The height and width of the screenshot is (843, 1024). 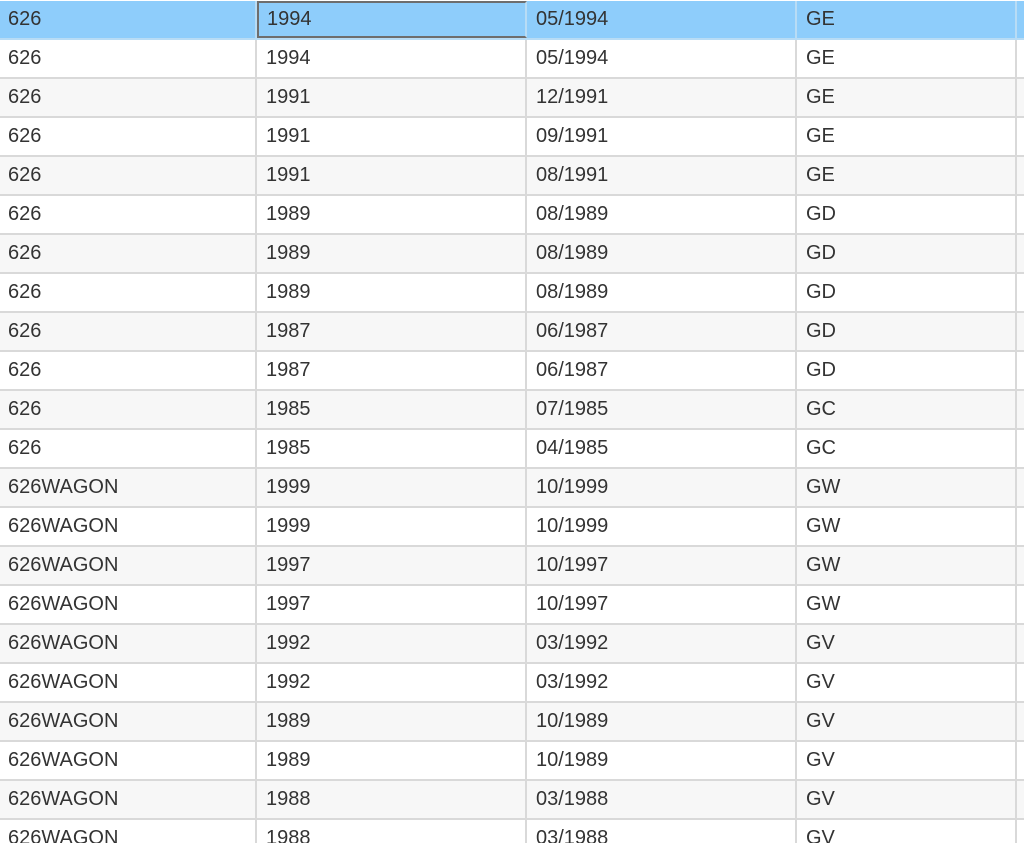 I want to click on table-row: 626 1991 12/1991 GE, so click(x=512, y=98).